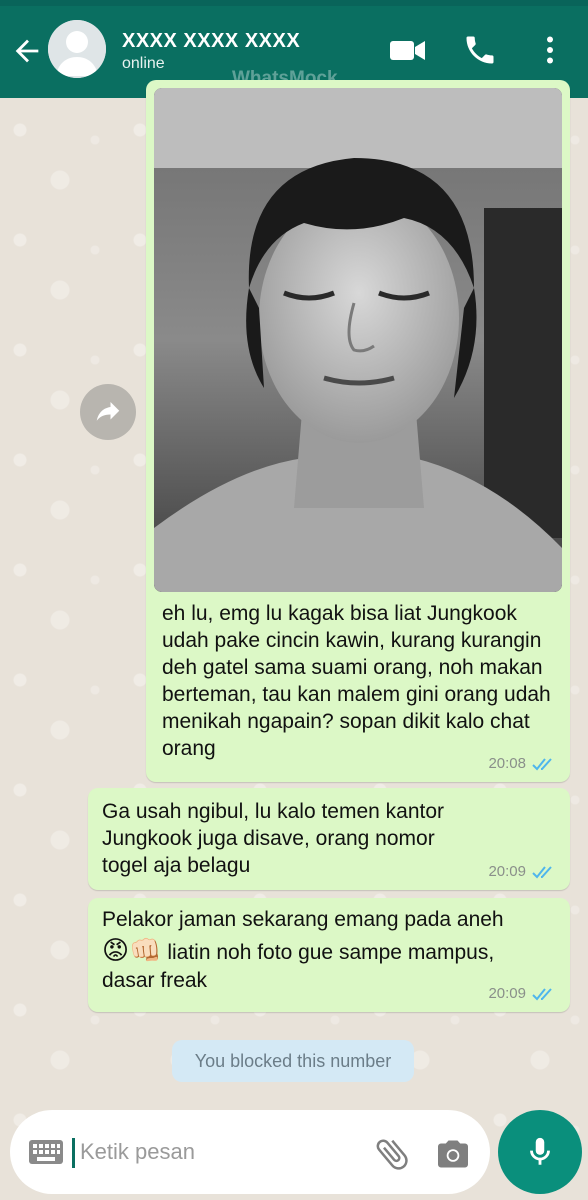  I want to click on contact-name: XXXX XXXX XXXX, so click(211, 41).